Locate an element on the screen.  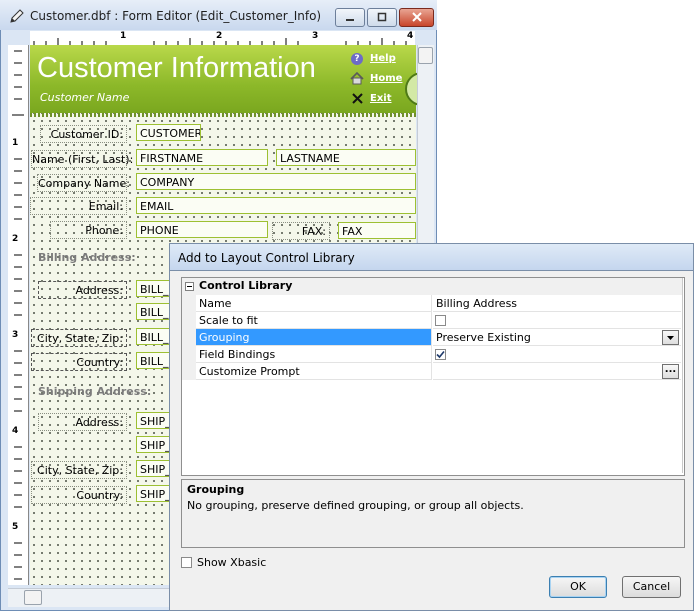
category-label: Control Library is located at coordinates (246, 285).